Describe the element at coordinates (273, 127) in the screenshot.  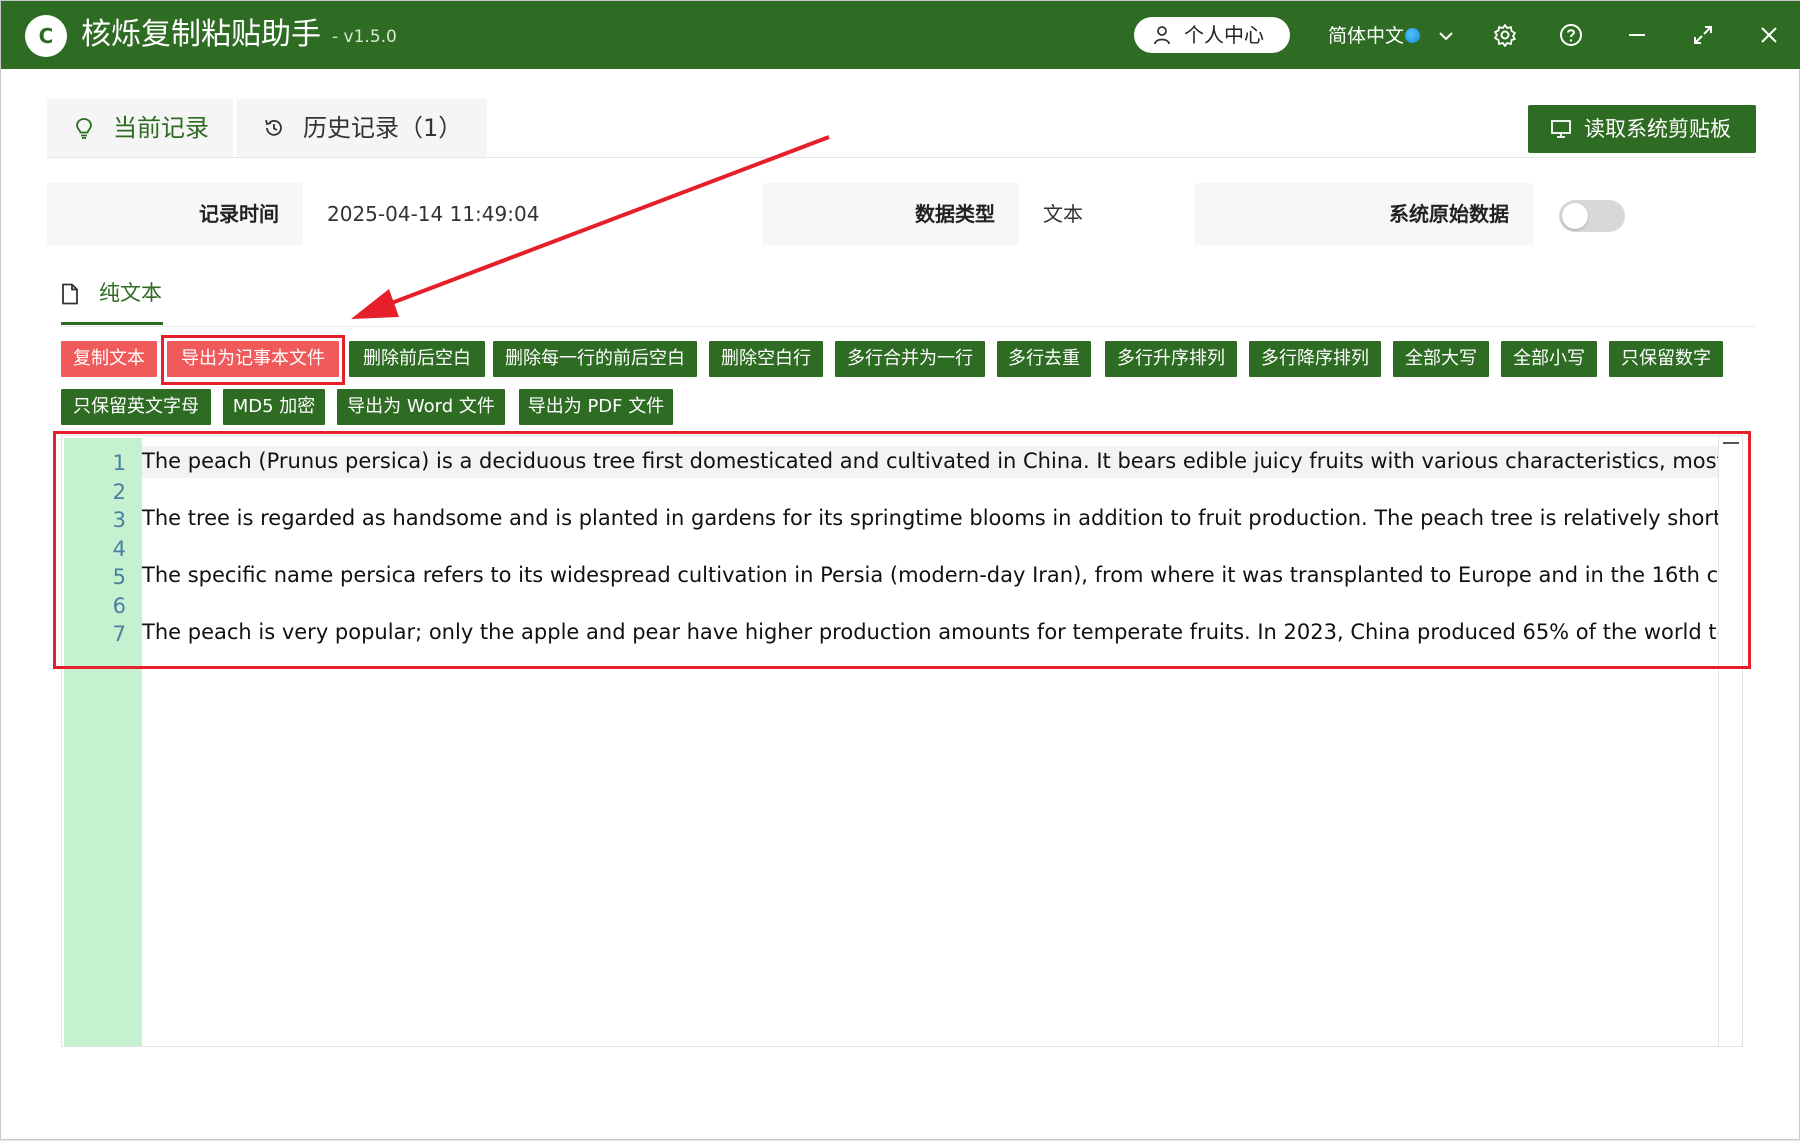
I see `history-icon` at that location.